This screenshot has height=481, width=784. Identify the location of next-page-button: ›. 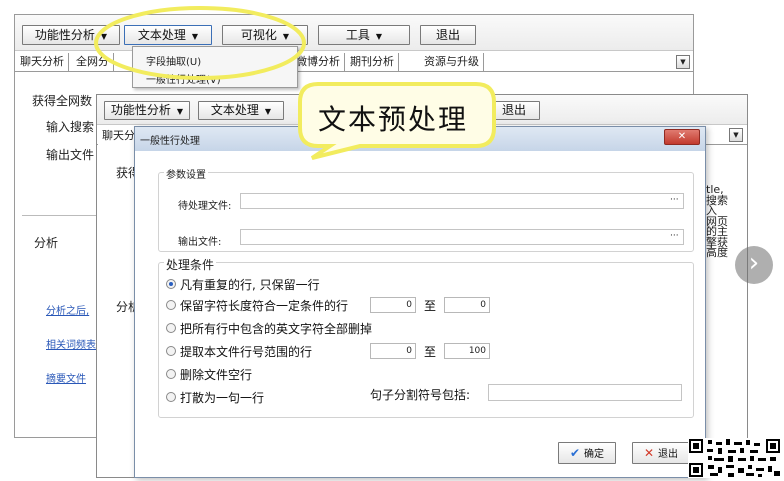
(754, 265).